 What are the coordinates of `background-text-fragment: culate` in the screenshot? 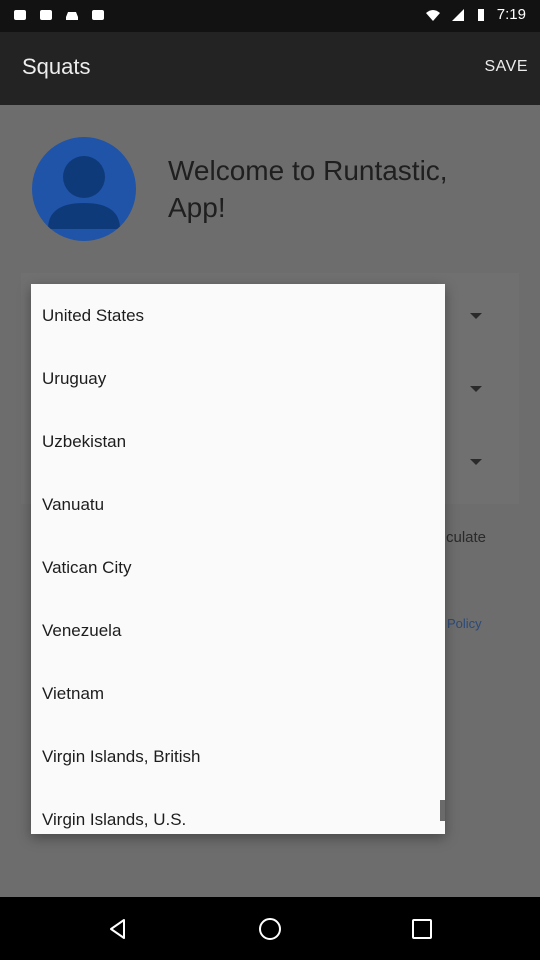 It's located at (466, 537).